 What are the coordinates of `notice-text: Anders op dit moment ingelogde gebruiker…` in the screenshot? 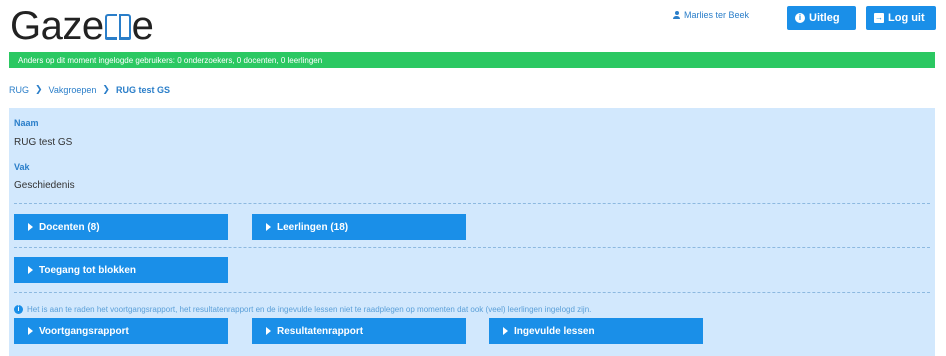 It's located at (170, 60).